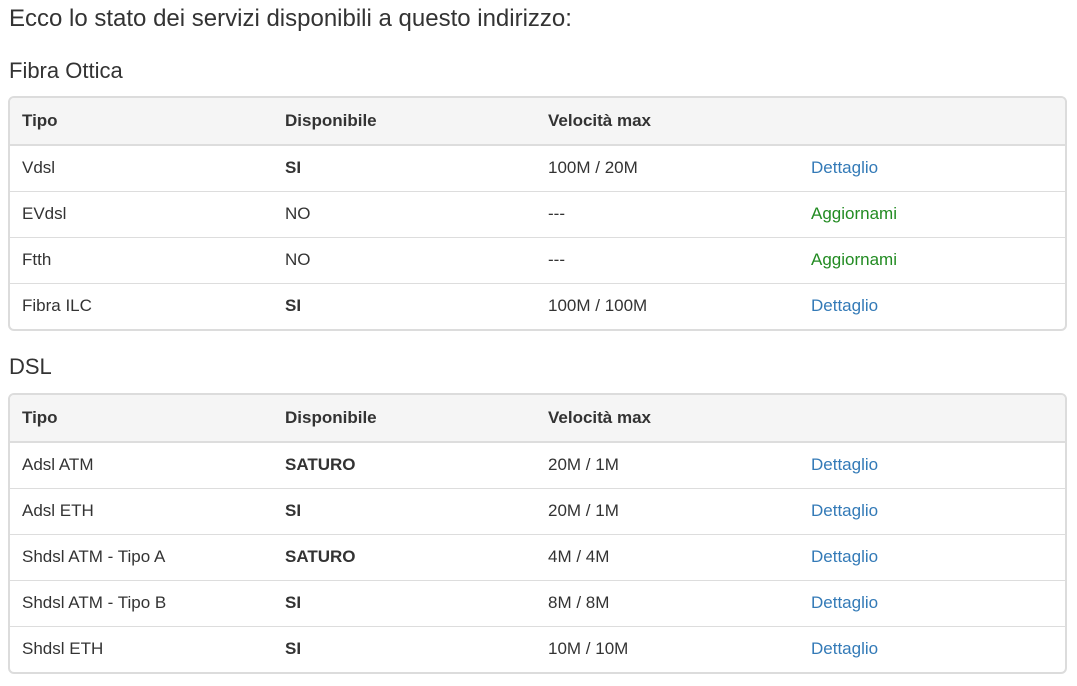  What do you see at coordinates (66, 70) in the screenshot?
I see `section-title-fibra-ottica: Fibra Ottica` at bounding box center [66, 70].